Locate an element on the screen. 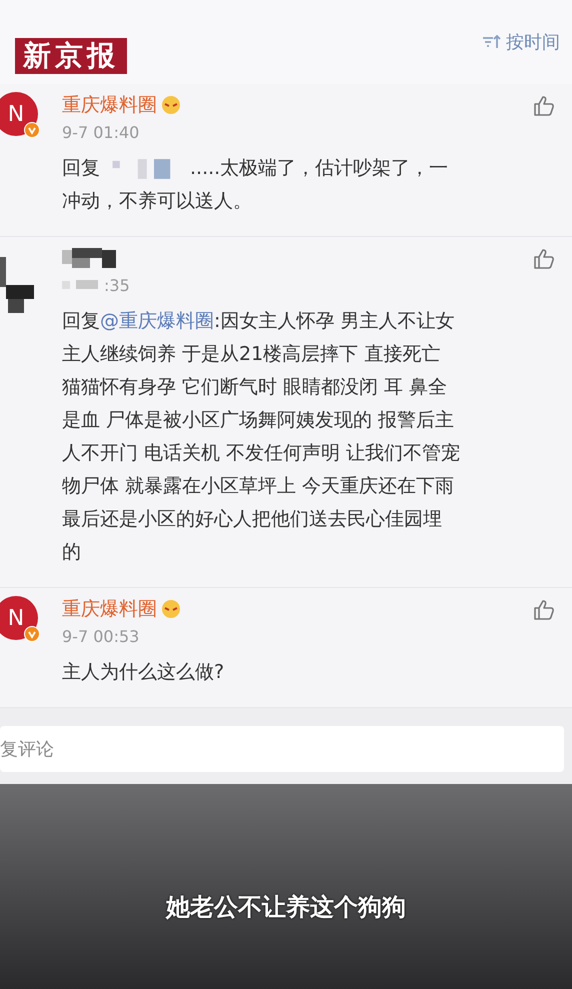 The height and width of the screenshot is (989, 572). comment-time: 9-7 01:40 is located at coordinates (101, 132).